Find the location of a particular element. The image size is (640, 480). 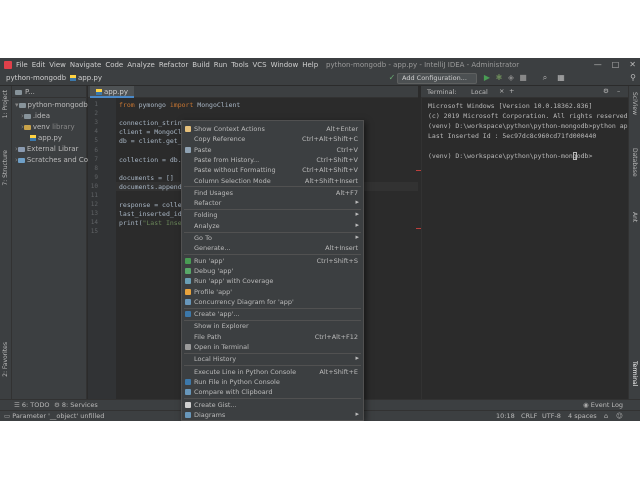

menu-item-paste-from-history: Paste from History... Ctrl+Shift+V is located at coordinates (272, 160).